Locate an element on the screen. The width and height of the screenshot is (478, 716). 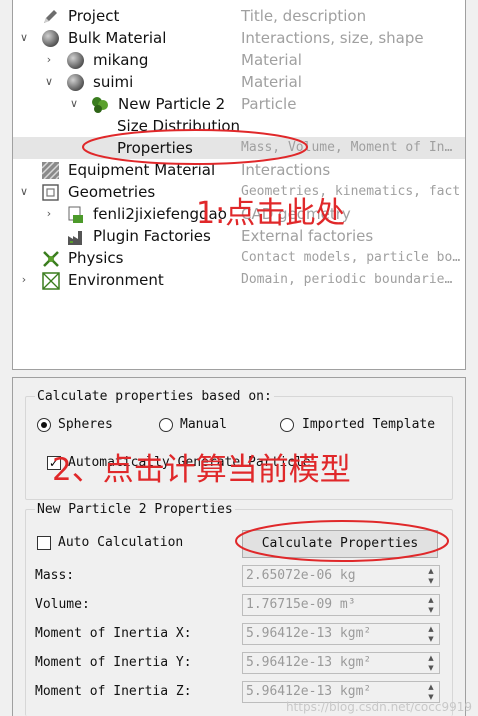
annotation-step2: 2、点击计算当前模型 is located at coordinates (201, 470).